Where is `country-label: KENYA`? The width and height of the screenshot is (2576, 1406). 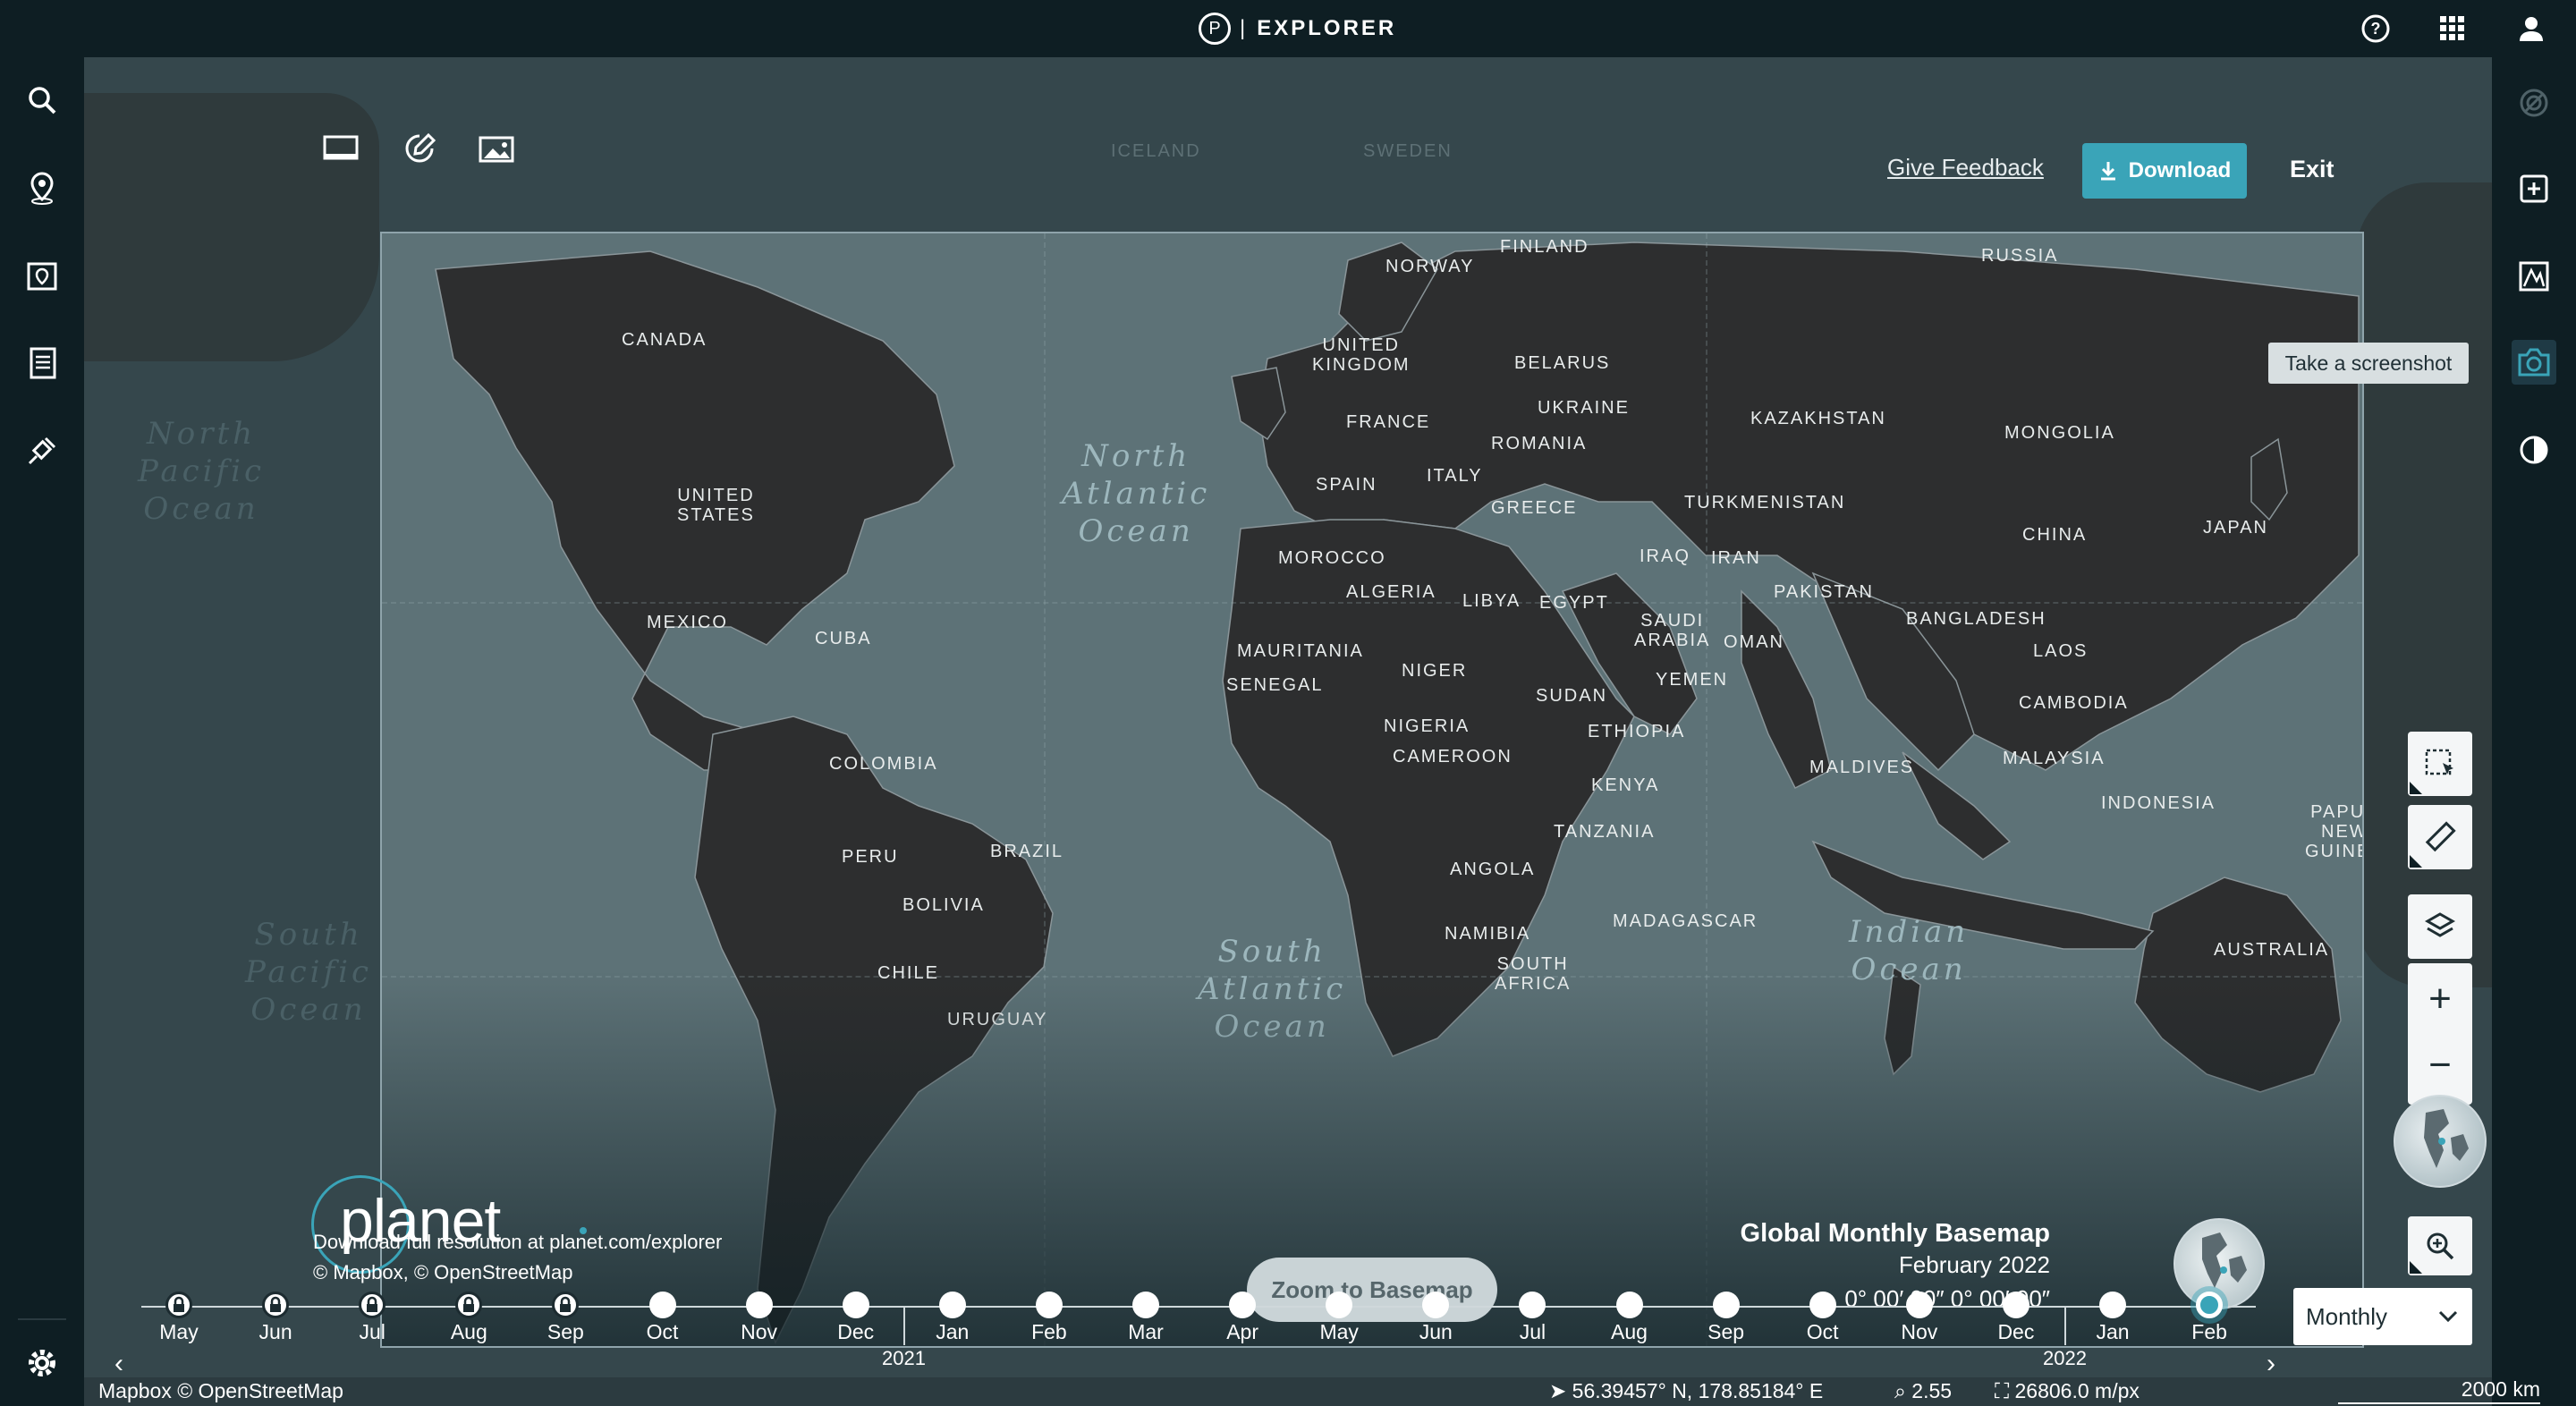 country-label: KENYA is located at coordinates (1625, 785).